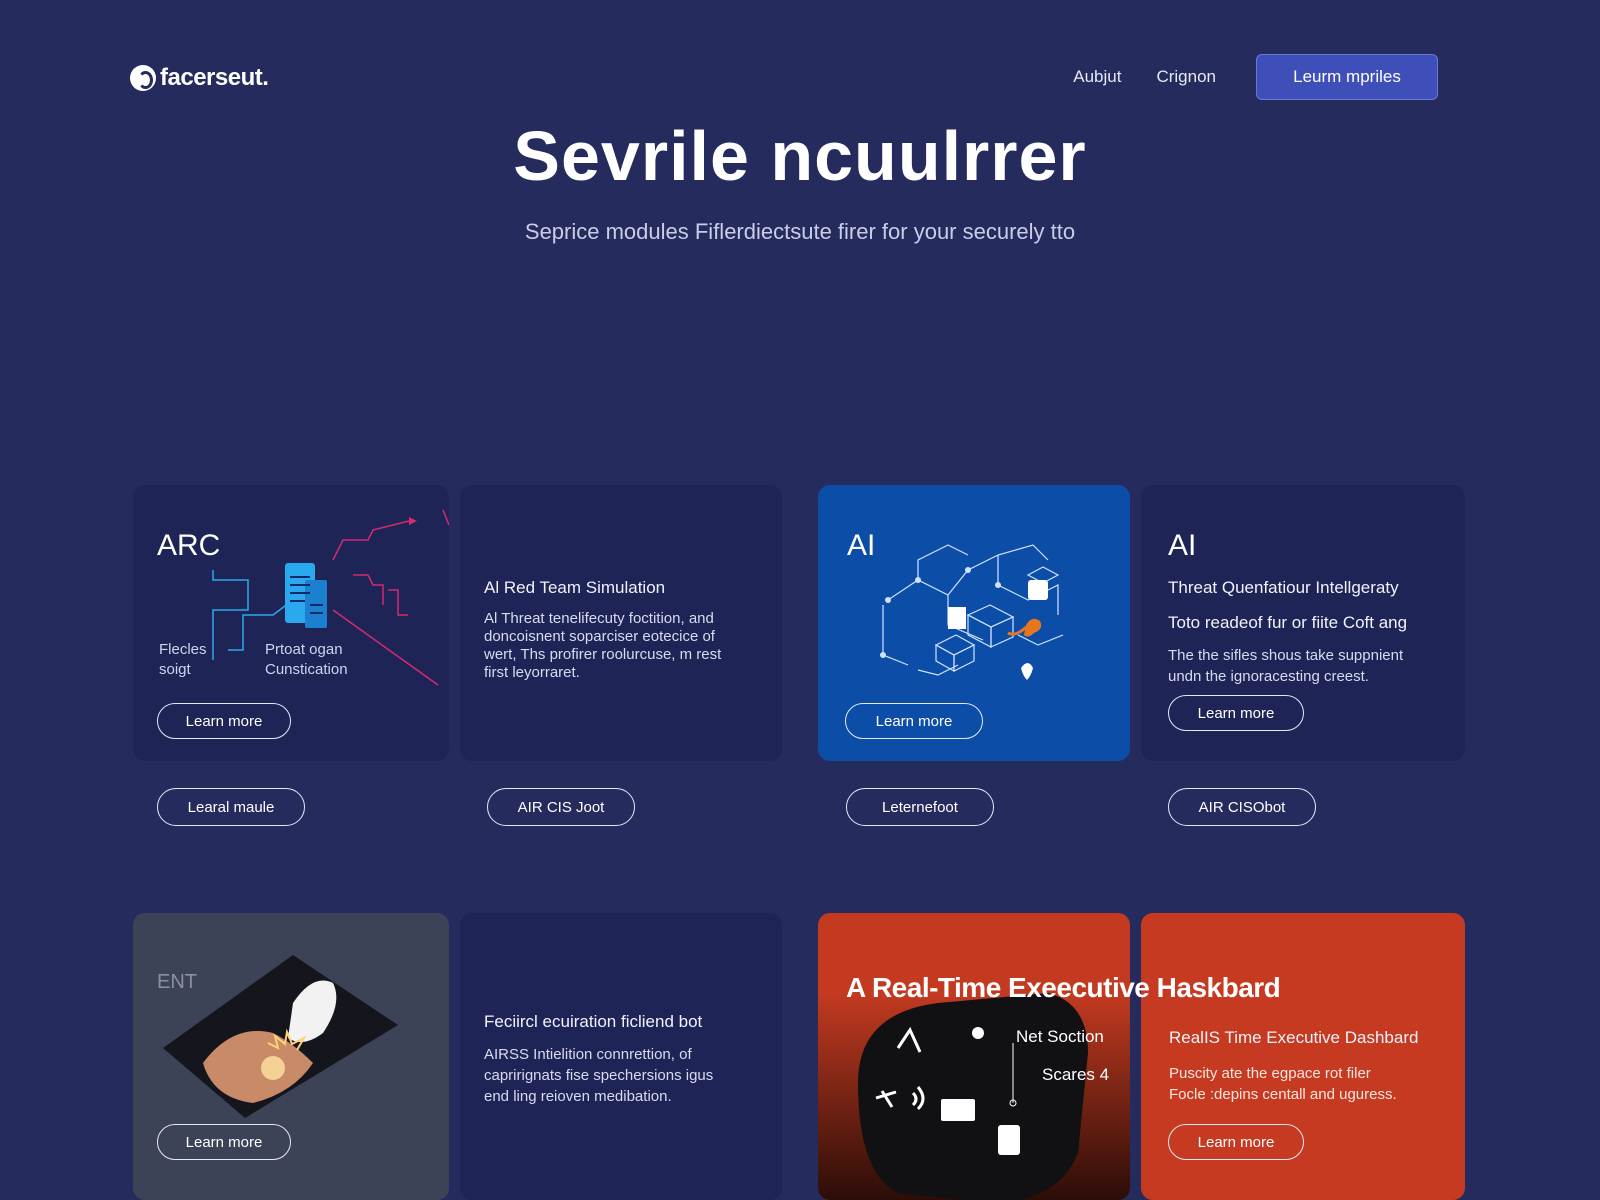  I want to click on nav-link-about: Aubjut, so click(1097, 77).